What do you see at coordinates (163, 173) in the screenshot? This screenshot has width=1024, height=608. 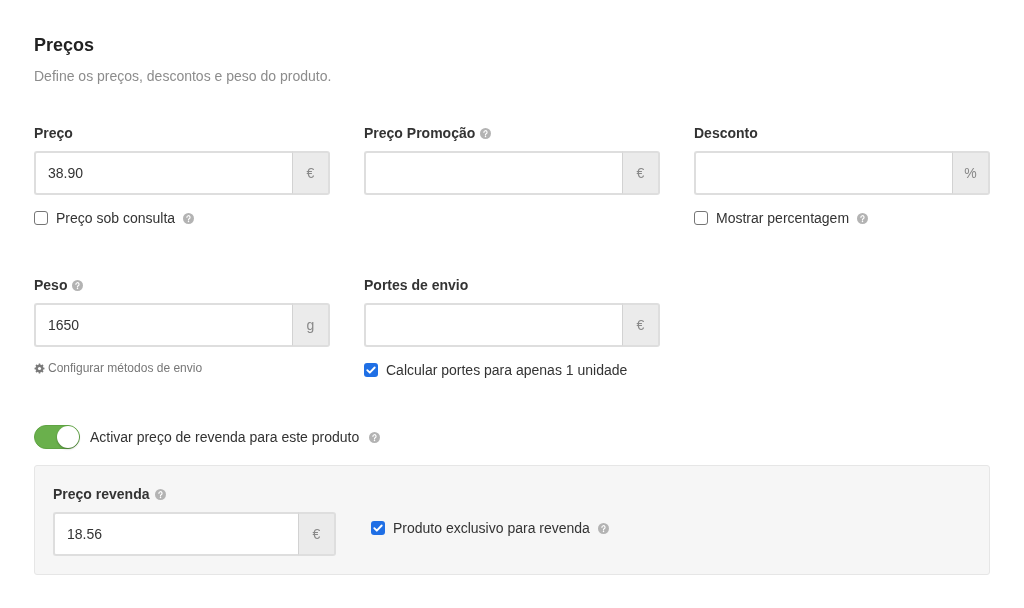 I see `input-field: 38.90` at bounding box center [163, 173].